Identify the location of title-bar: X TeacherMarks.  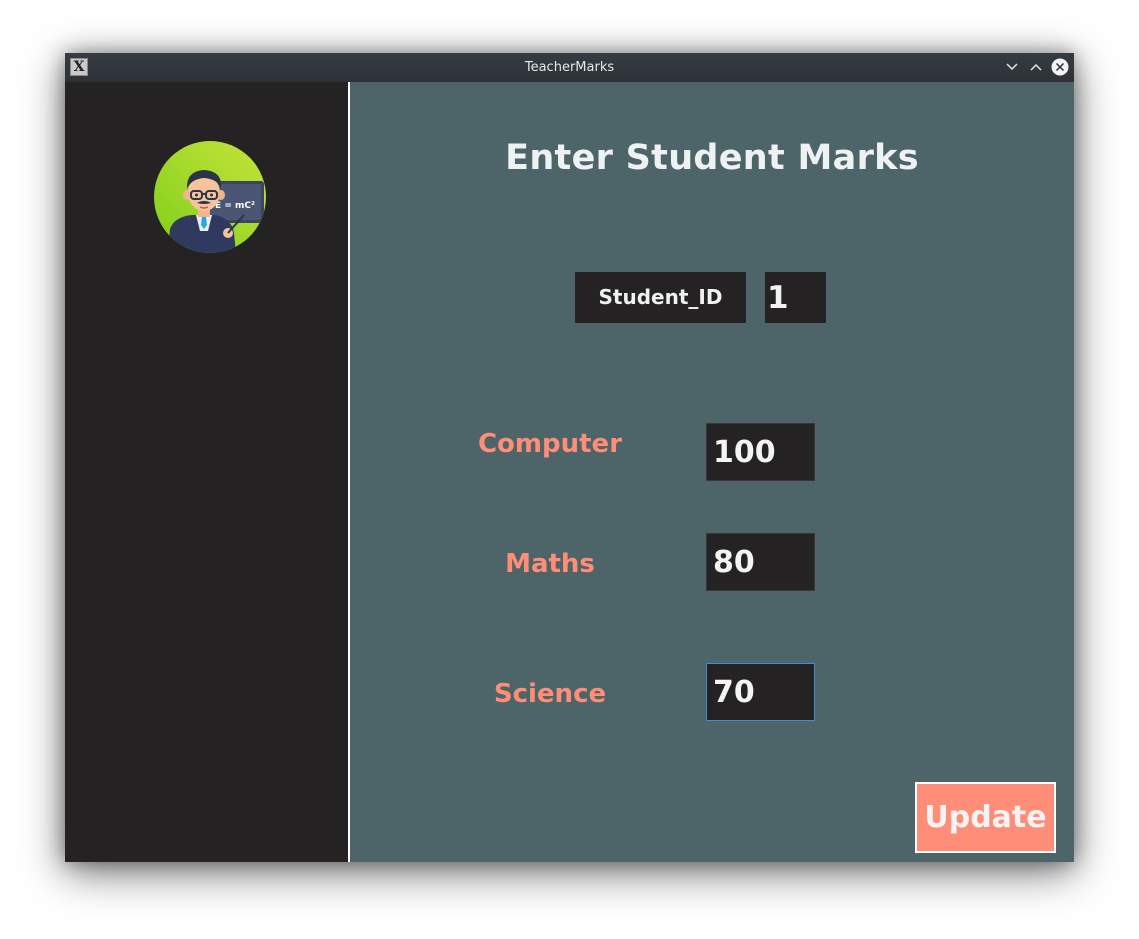
(569, 67).